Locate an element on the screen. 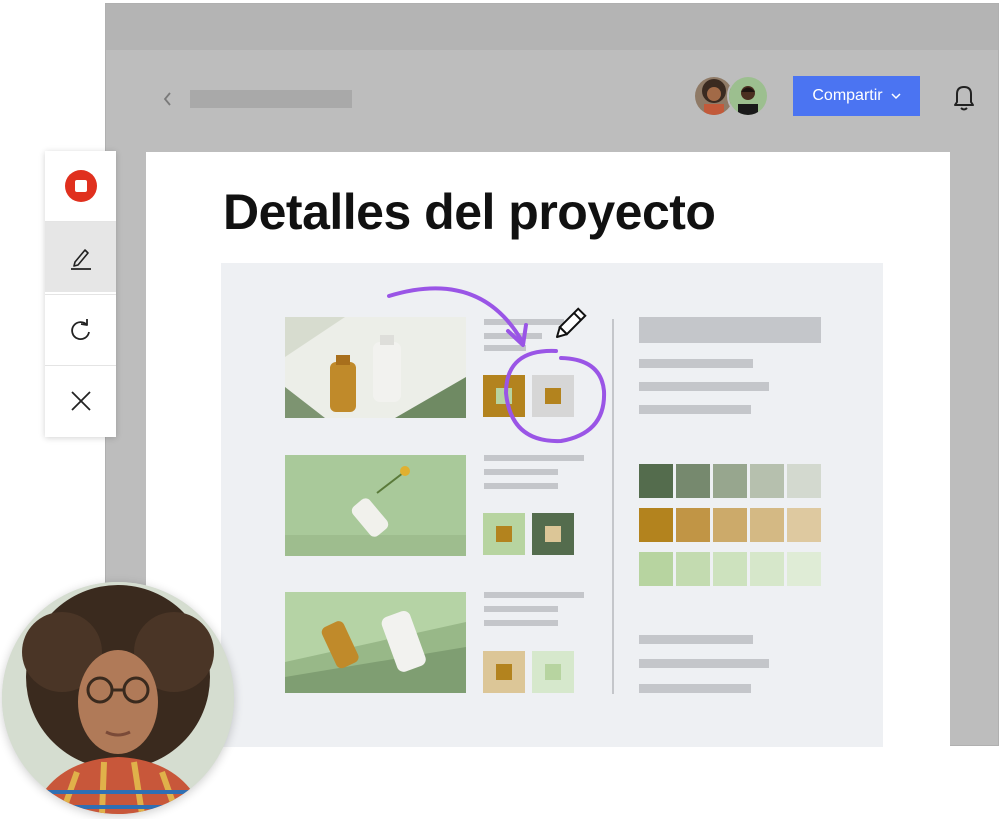  share-button-label: Compartir is located at coordinates (847, 95).